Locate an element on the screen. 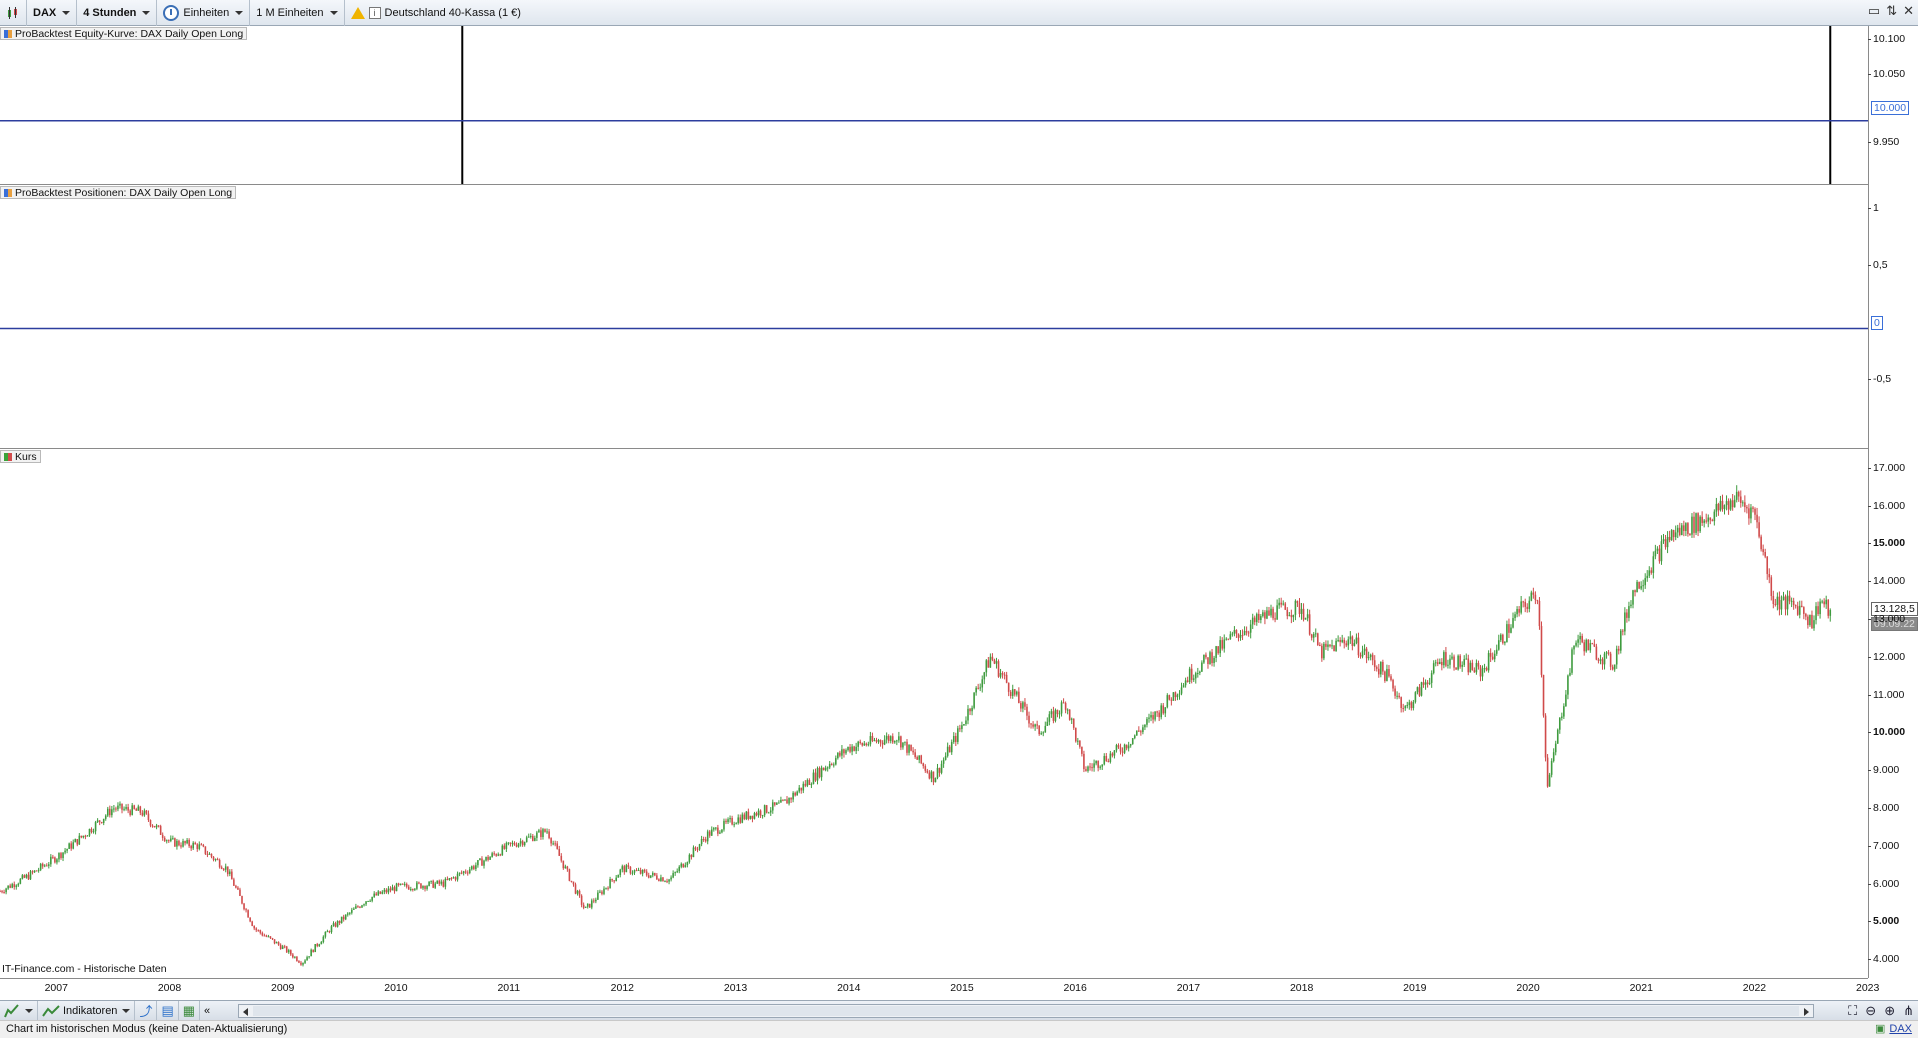 The image size is (1918, 1038). info-icon: i is located at coordinates (374, 12).